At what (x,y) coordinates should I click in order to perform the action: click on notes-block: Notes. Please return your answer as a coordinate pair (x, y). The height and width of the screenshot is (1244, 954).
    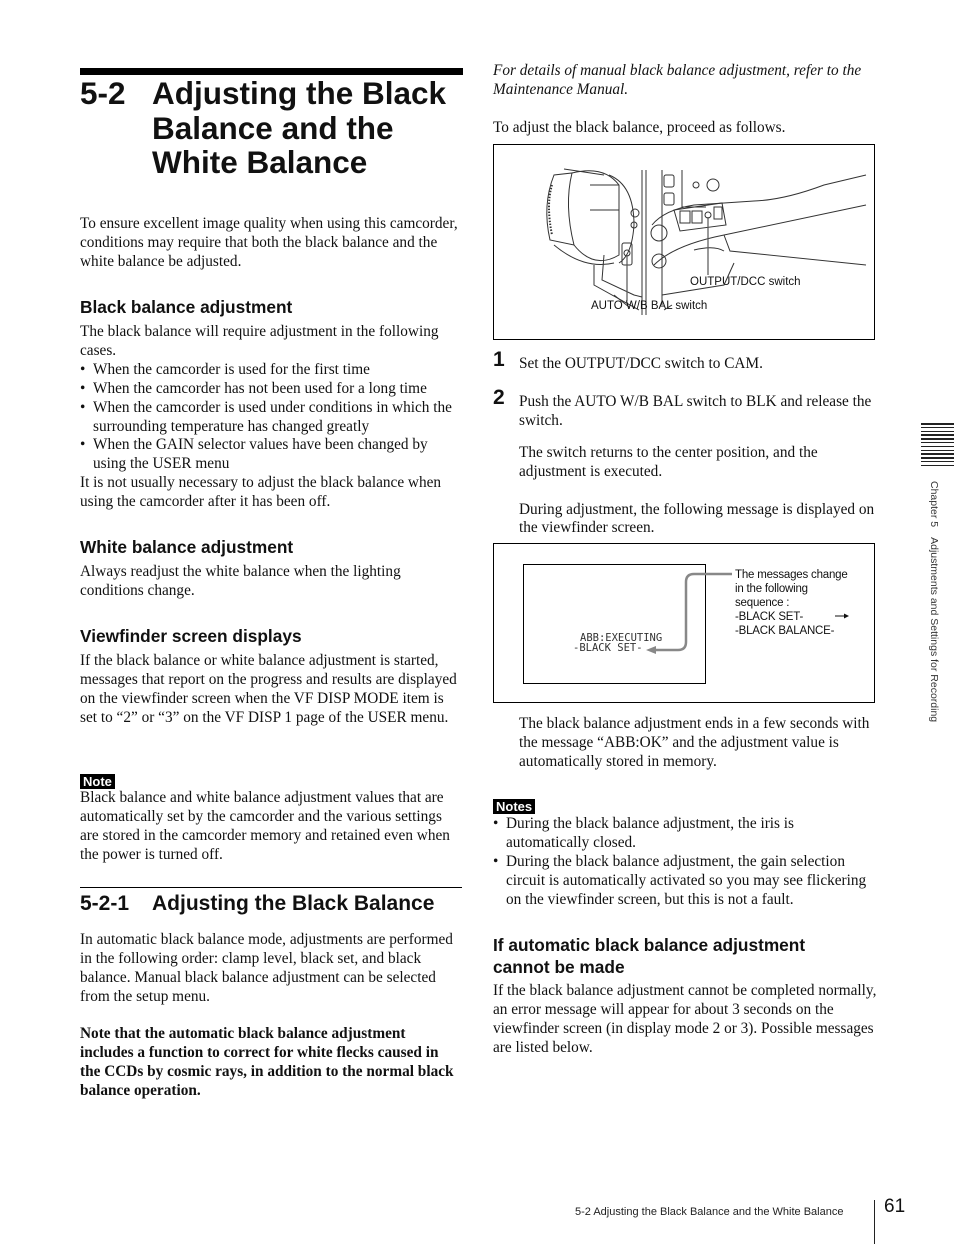
    Looking at the image, I should click on (514, 807).